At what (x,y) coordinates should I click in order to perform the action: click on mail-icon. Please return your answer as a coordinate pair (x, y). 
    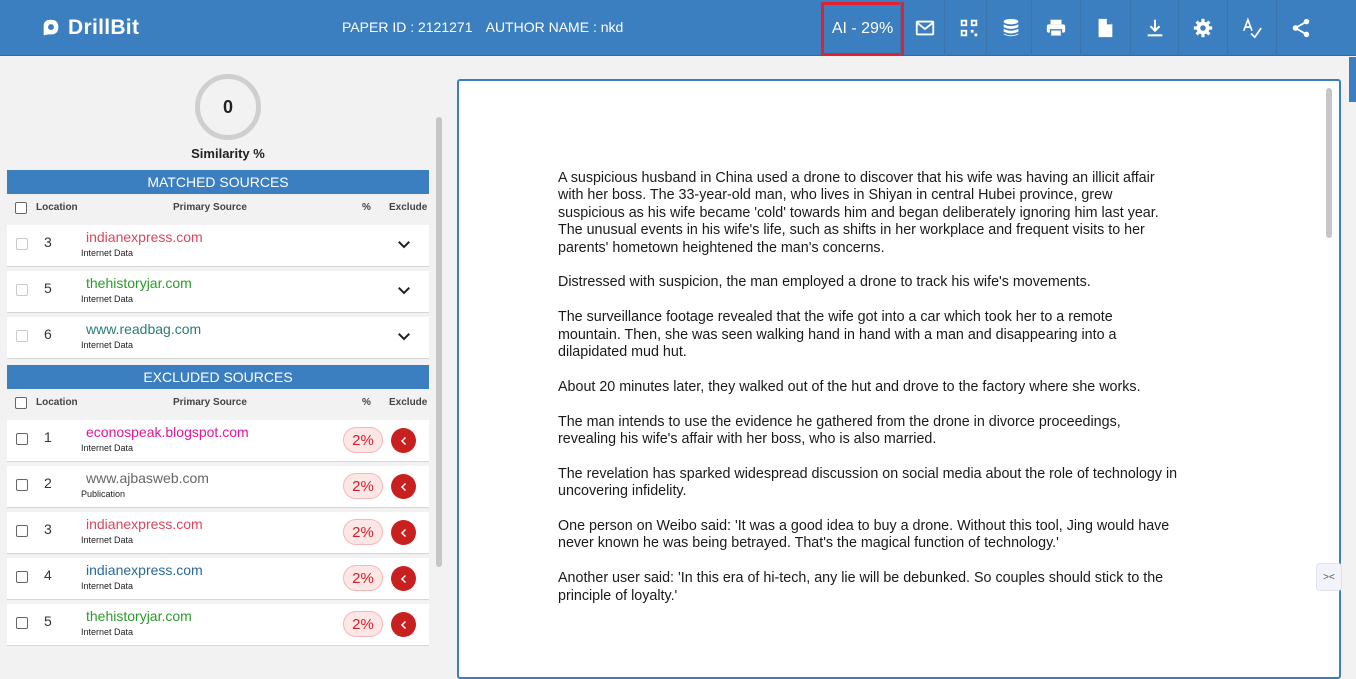
    Looking at the image, I should click on (925, 28).